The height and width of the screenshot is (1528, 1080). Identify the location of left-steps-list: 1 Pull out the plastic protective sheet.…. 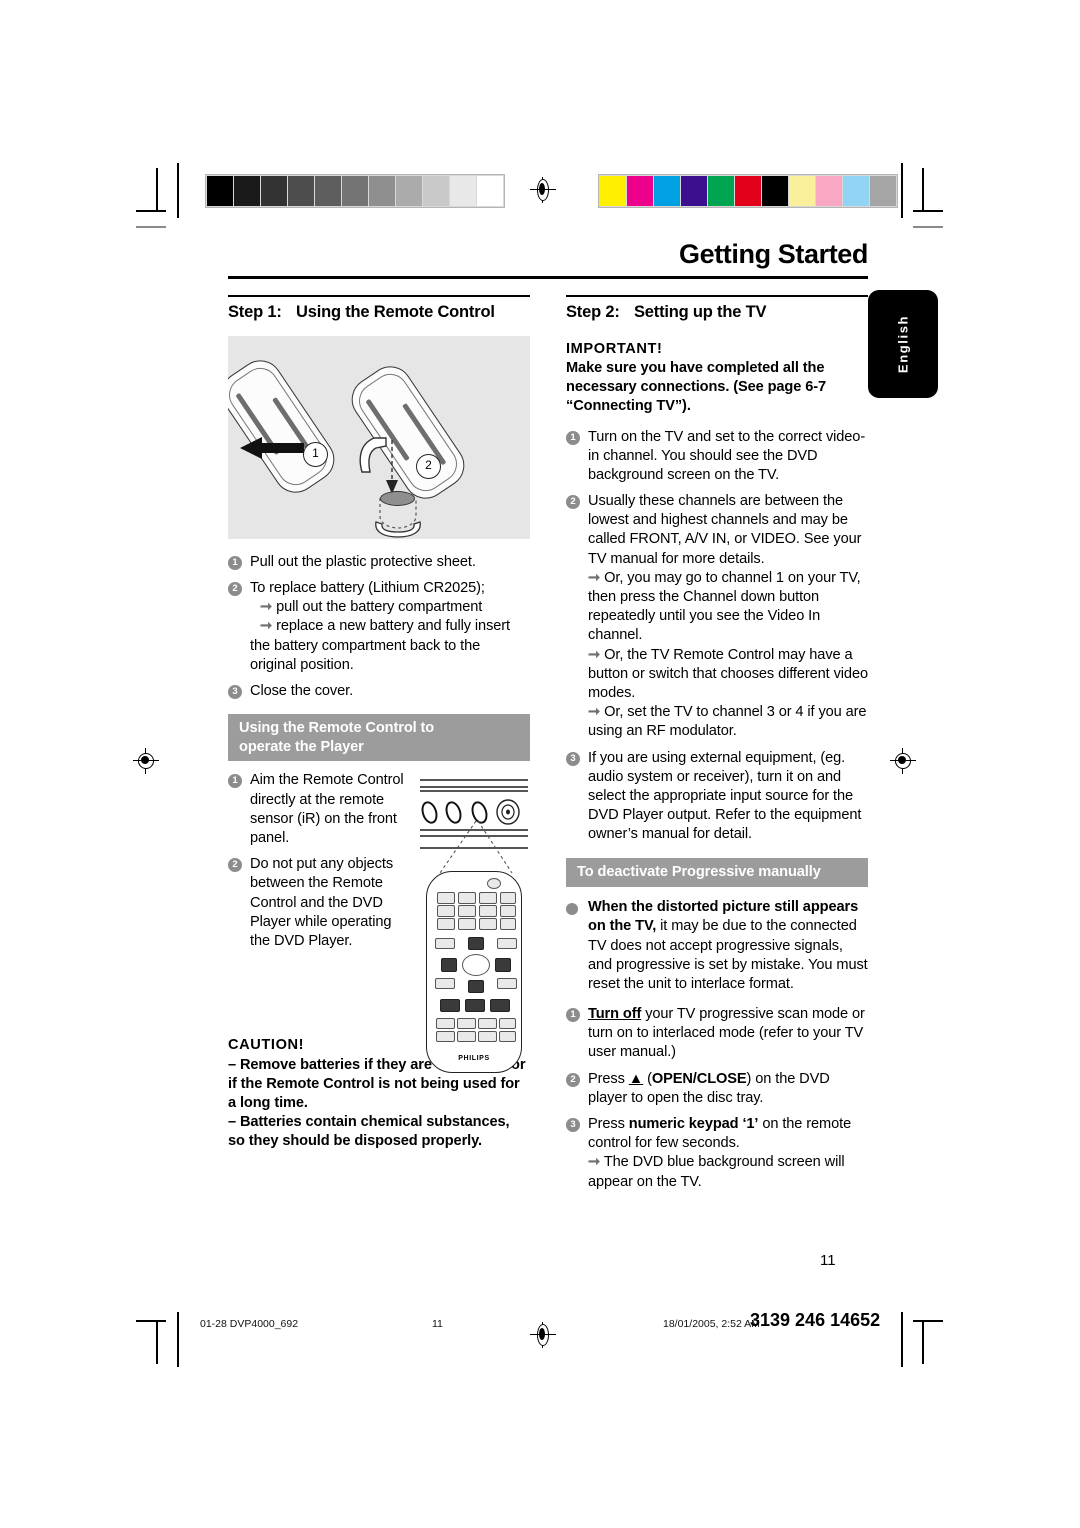
(379, 627).